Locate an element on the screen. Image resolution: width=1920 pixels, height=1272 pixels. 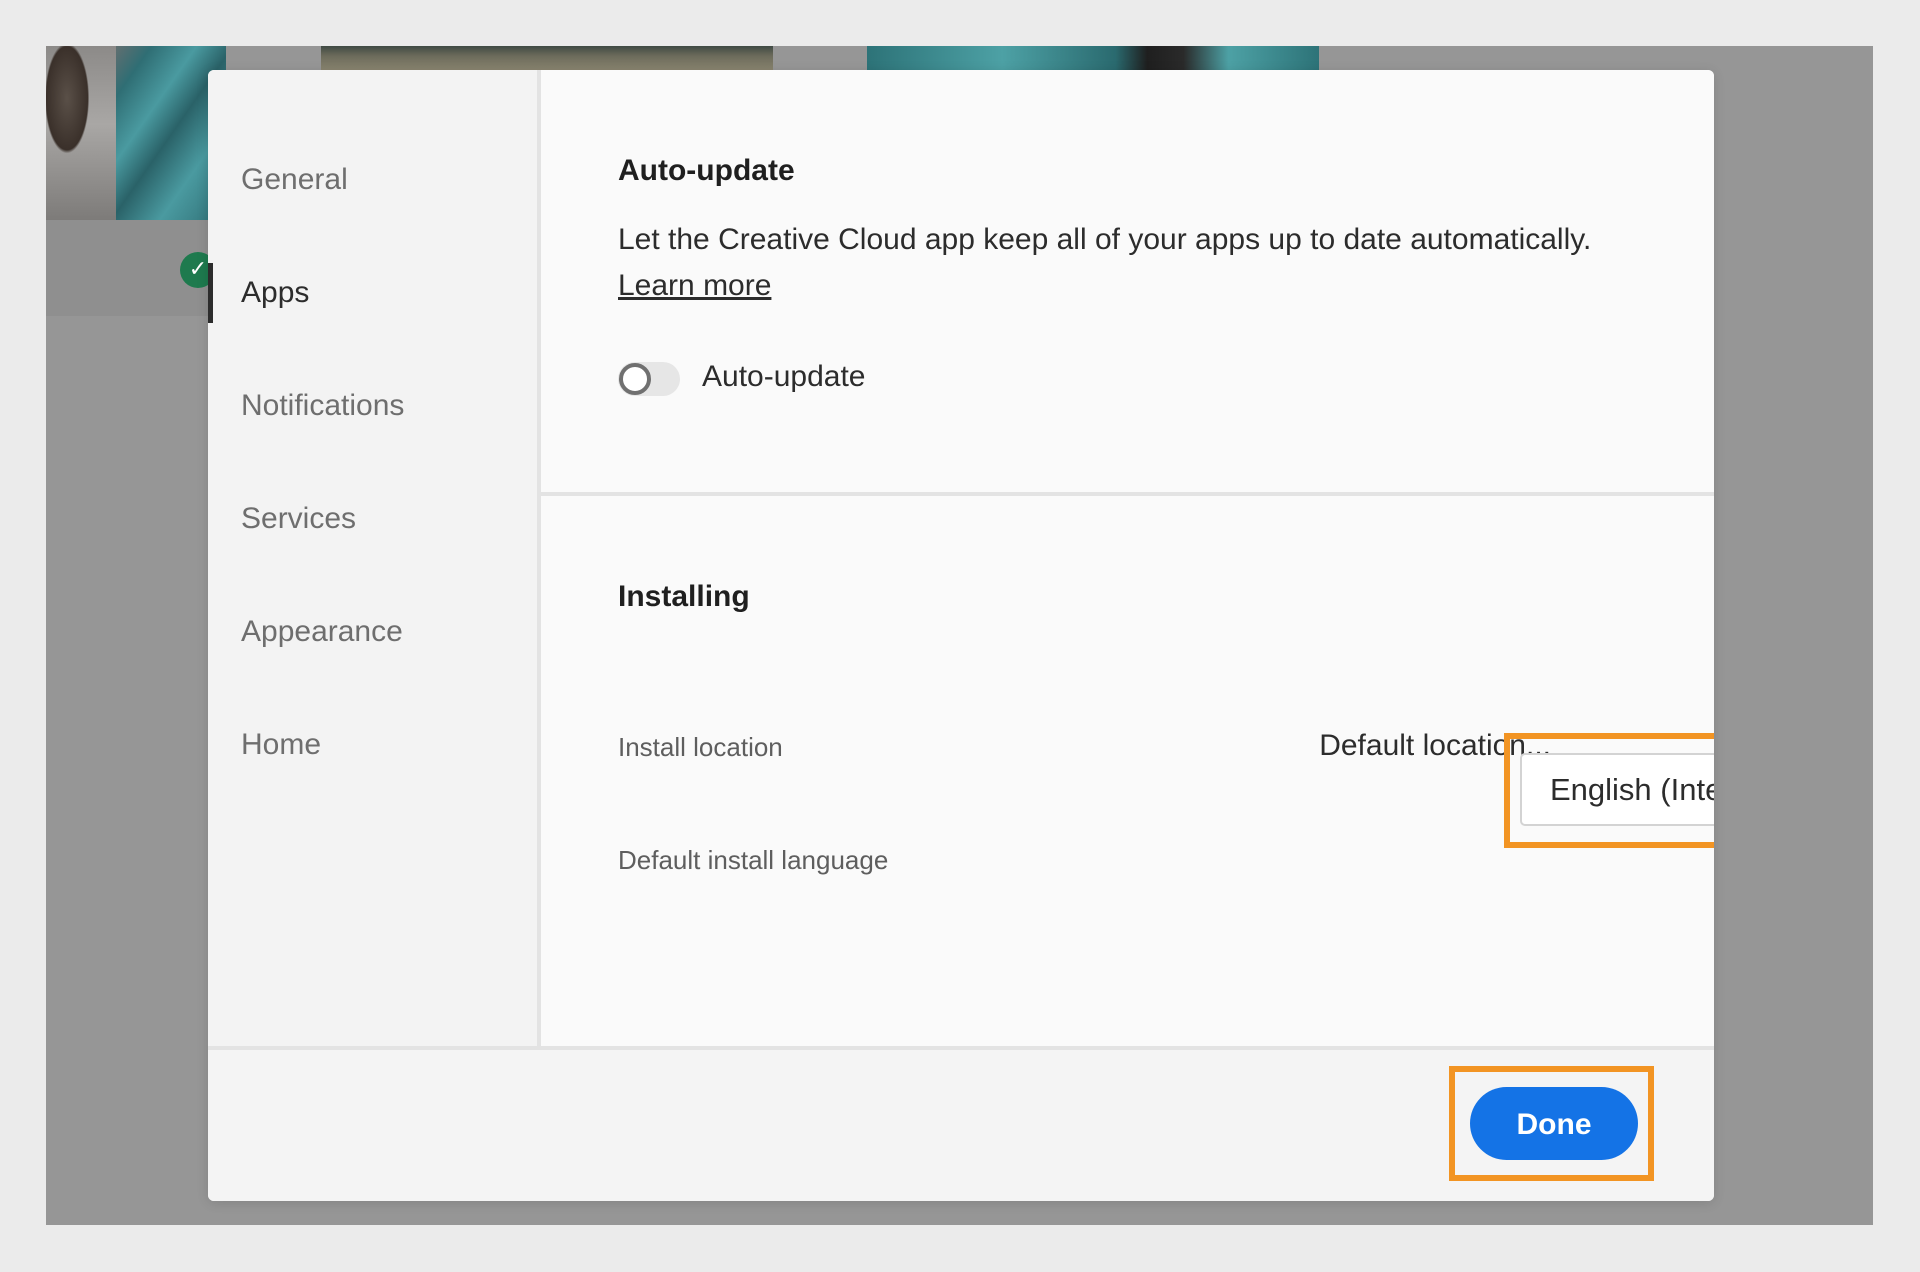
learn-more-link: Learn more is located at coordinates (694, 286).